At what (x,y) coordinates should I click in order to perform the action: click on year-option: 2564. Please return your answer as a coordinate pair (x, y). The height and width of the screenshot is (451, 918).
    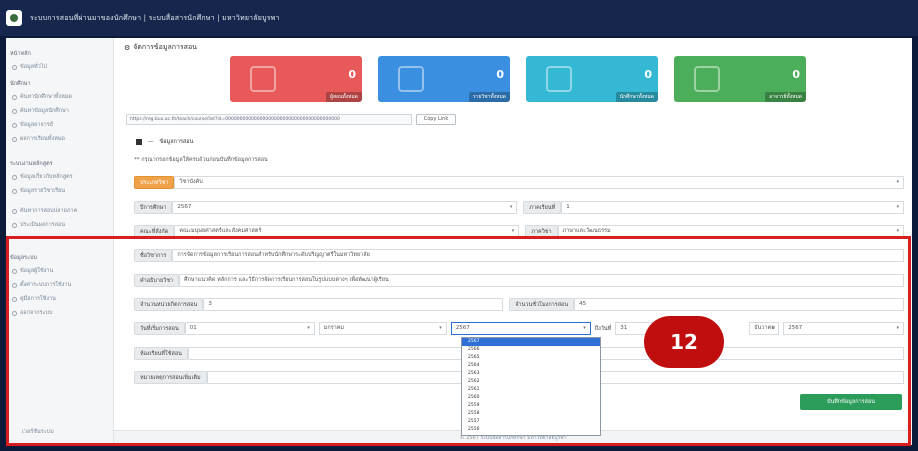
    Looking at the image, I should click on (531, 366).